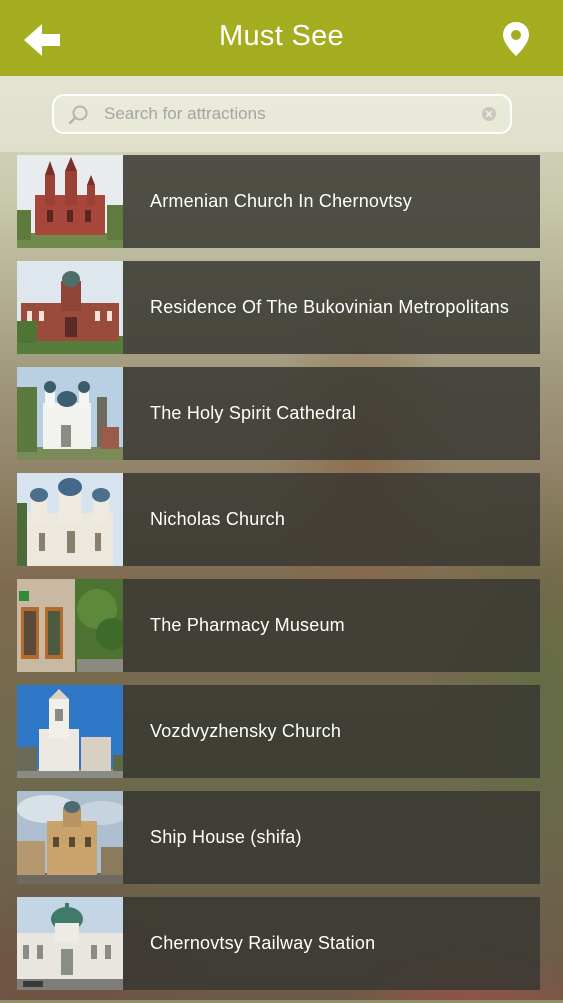 This screenshot has width=563, height=1003. I want to click on thumbnail-armenian-church, so click(70, 201).